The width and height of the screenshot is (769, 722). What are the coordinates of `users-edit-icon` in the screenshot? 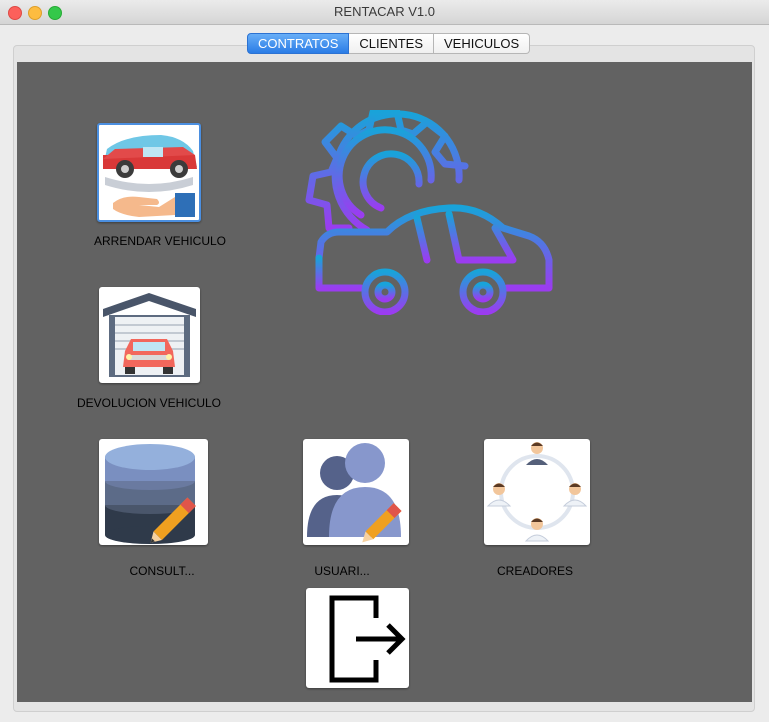 It's located at (354, 493).